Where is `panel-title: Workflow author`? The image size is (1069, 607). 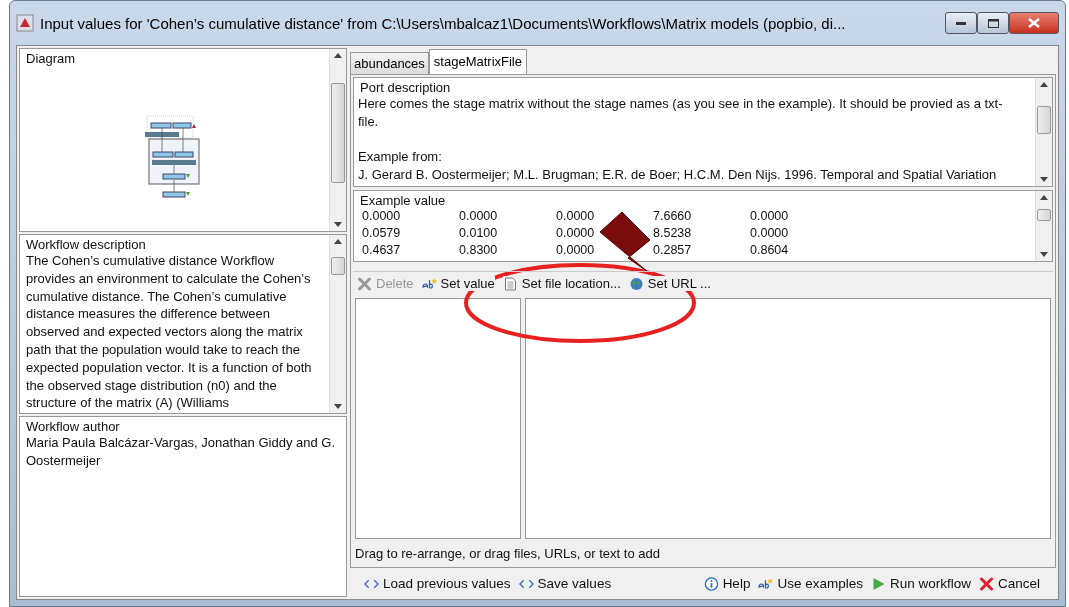 panel-title: Workflow author is located at coordinates (73, 426).